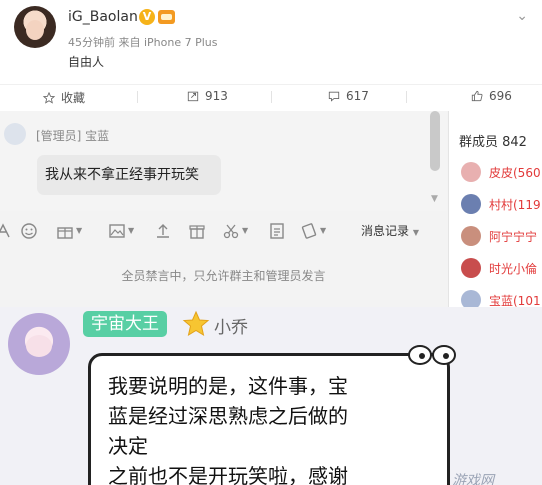  What do you see at coordinates (193, 96) in the screenshot?
I see `repost-icon` at bounding box center [193, 96].